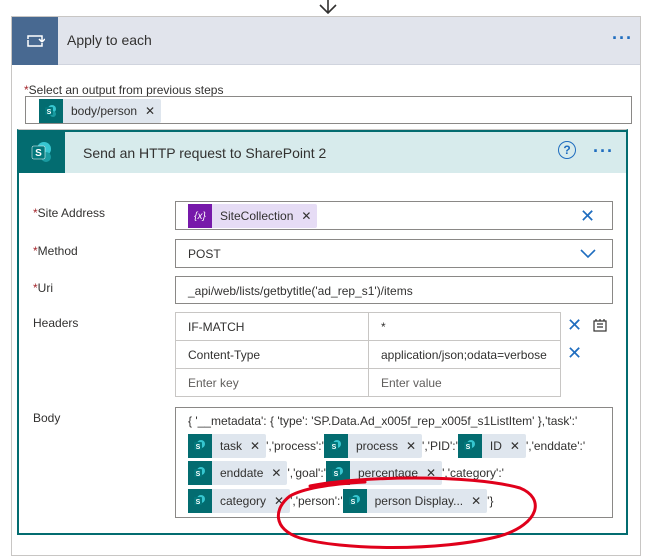 The image size is (670, 556). What do you see at coordinates (555, 446) in the screenshot?
I see `body-text: ','enddate':'` at bounding box center [555, 446].